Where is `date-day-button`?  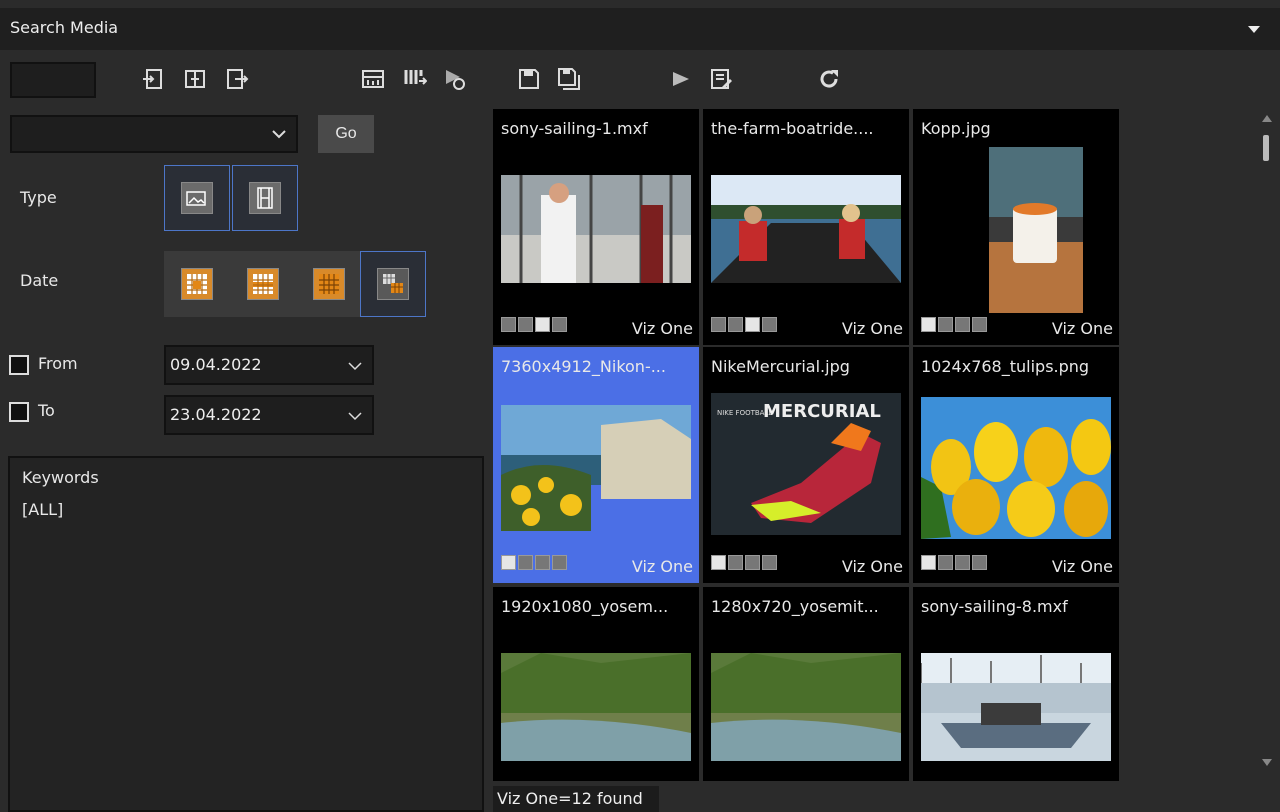 date-day-button is located at coordinates (197, 284).